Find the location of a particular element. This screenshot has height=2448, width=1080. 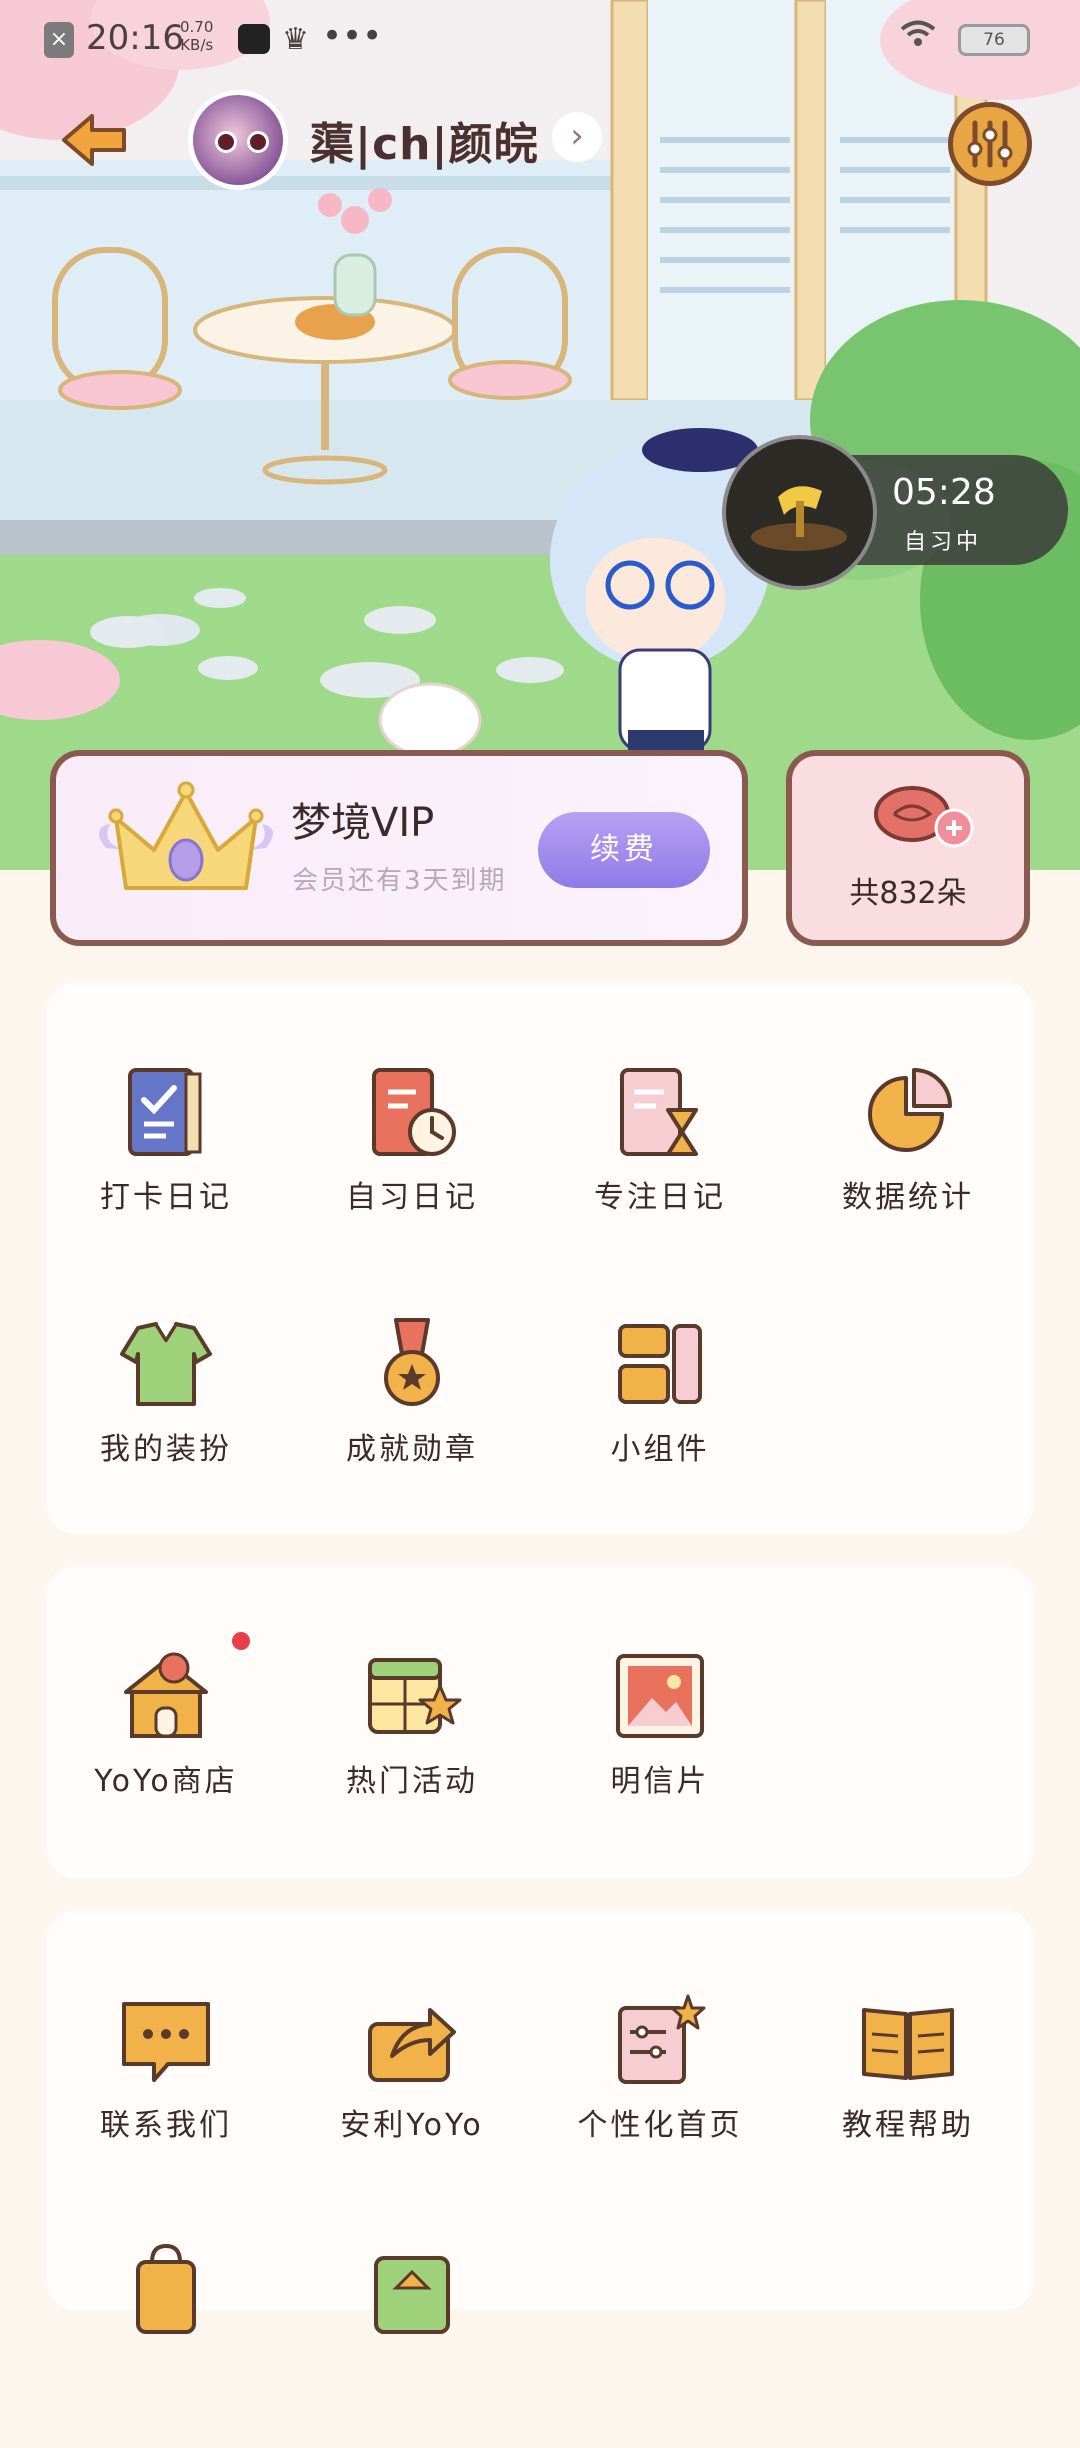

sliders-icon is located at coordinates (990, 144).